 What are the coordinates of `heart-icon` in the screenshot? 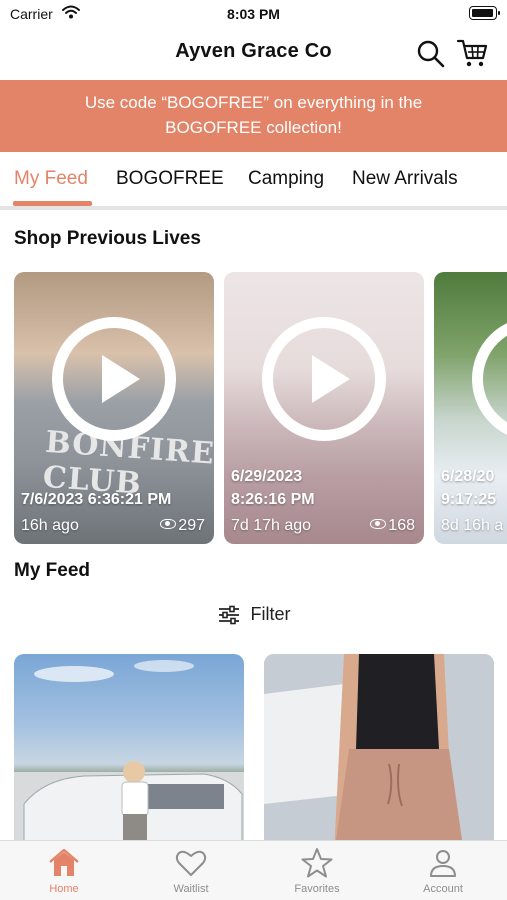 It's located at (191, 863).